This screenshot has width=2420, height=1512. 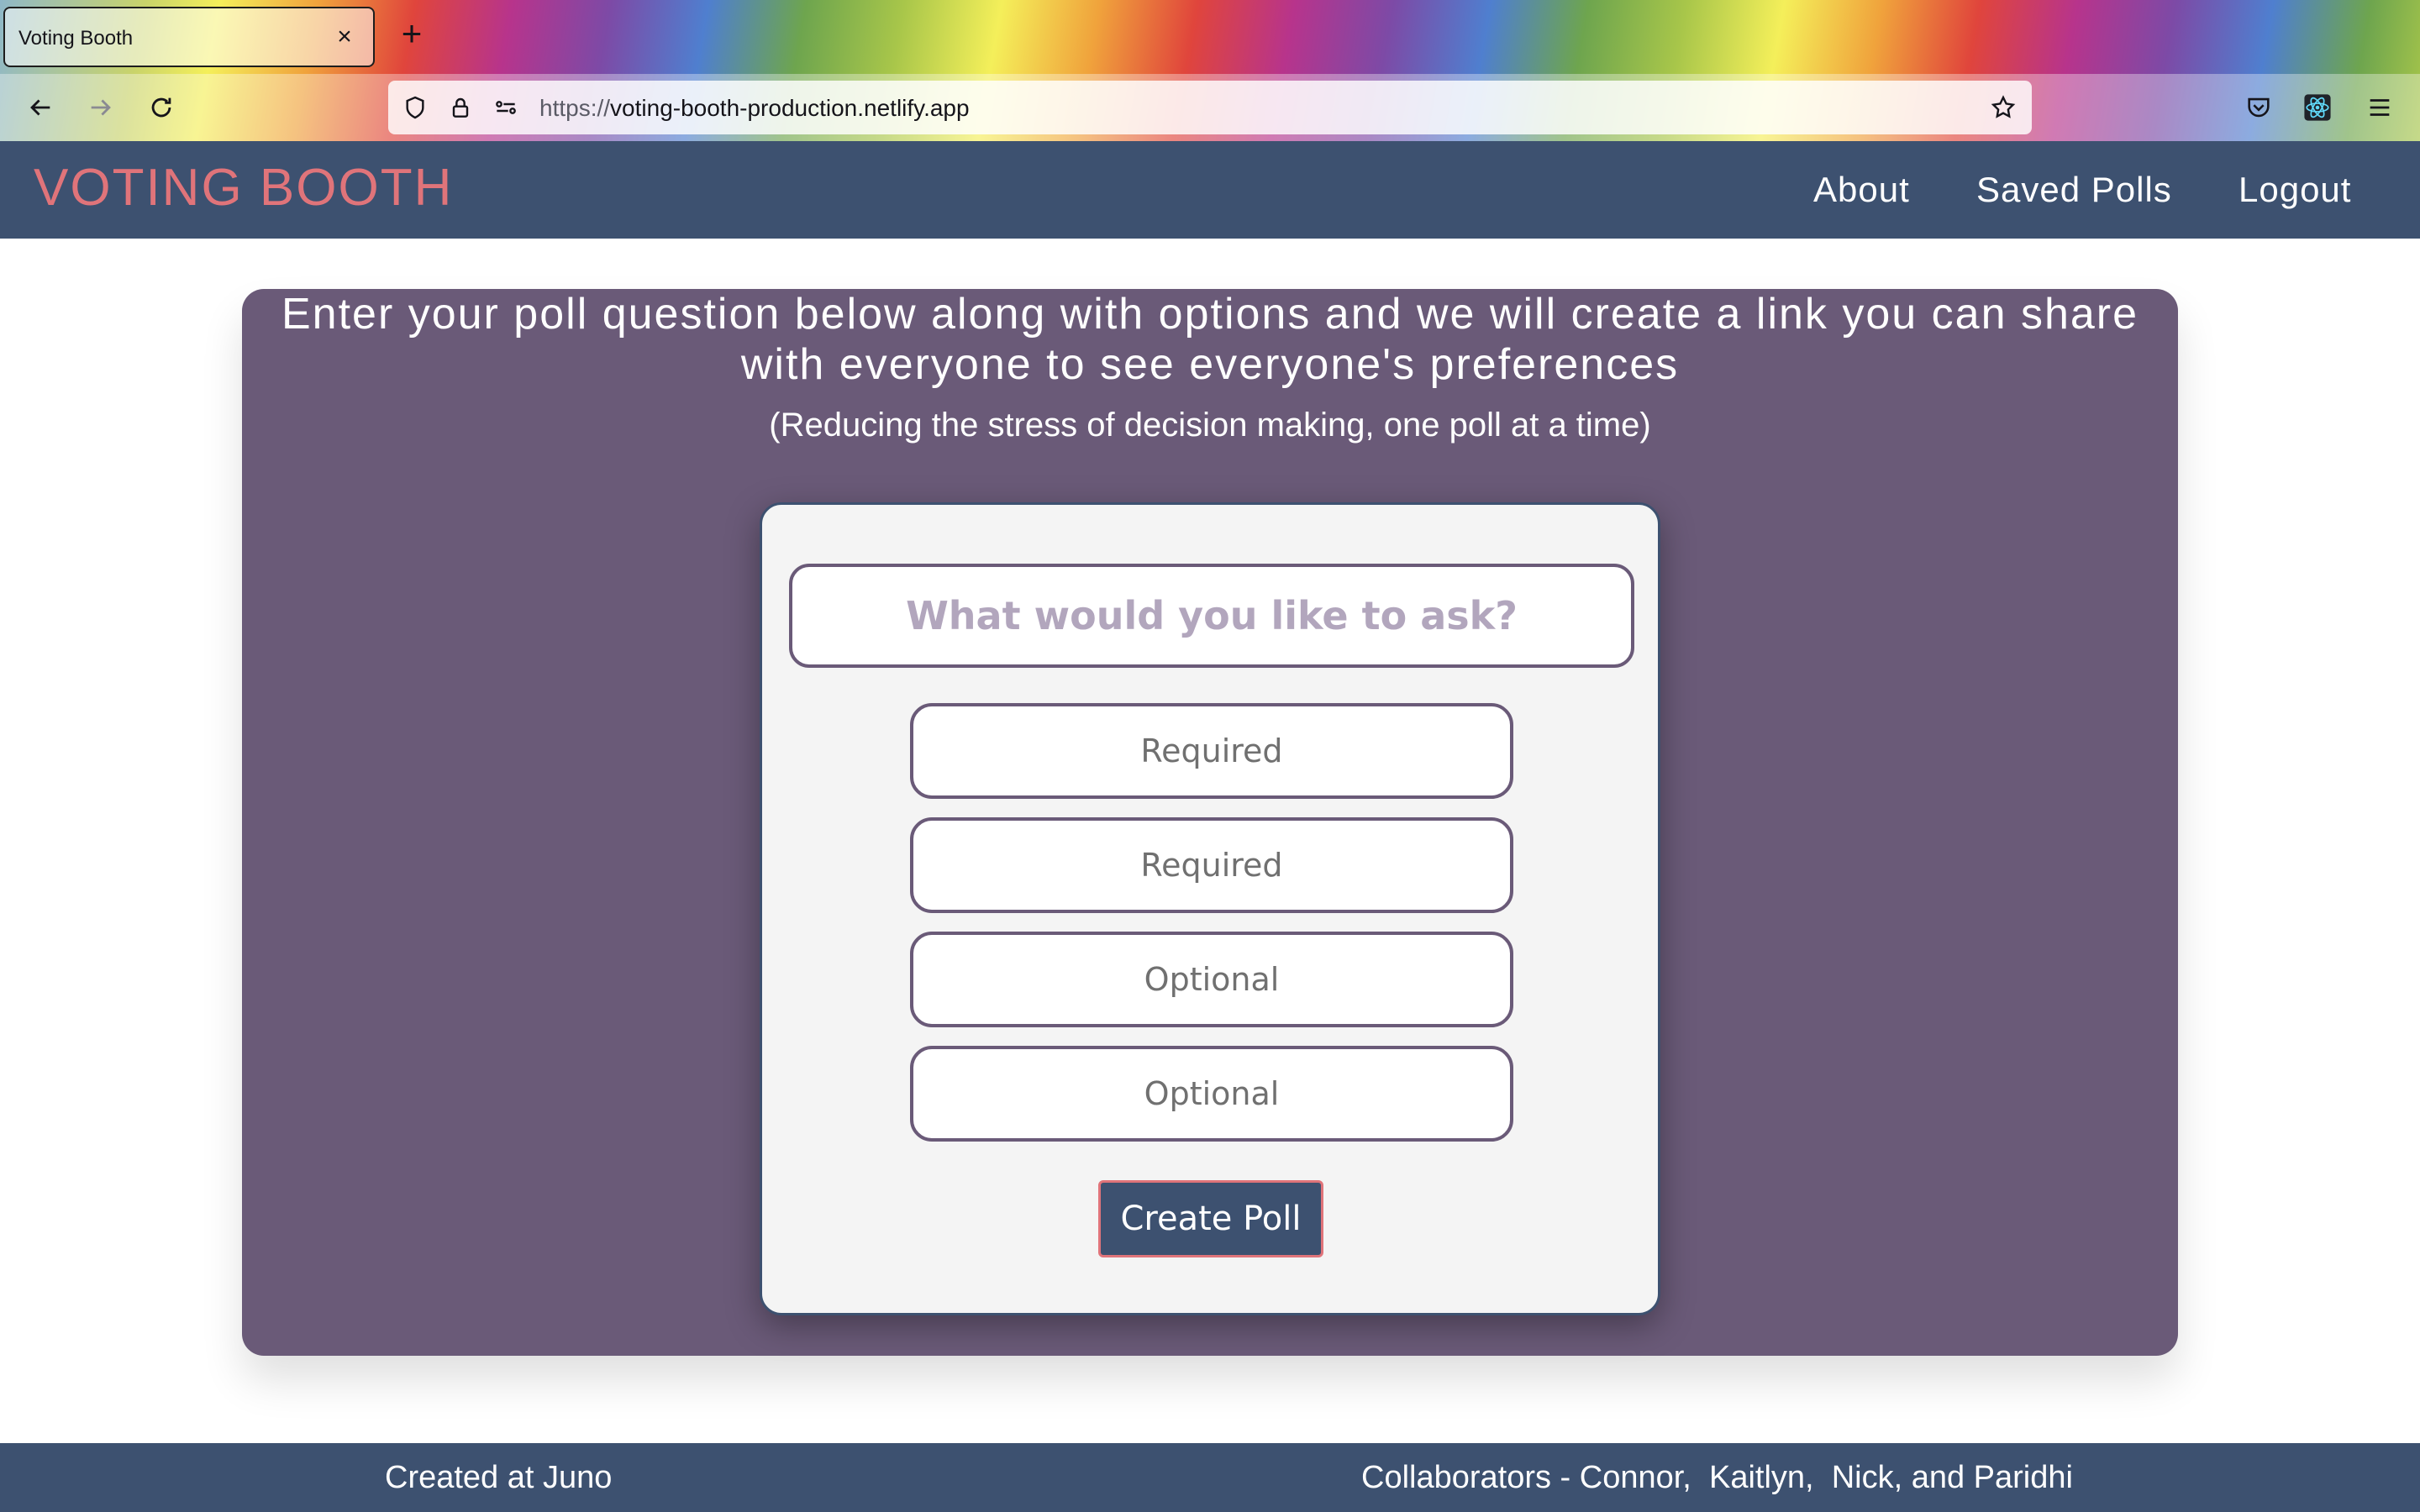 I want to click on nav-saved-polls: Saved Polls, so click(x=2074, y=190).